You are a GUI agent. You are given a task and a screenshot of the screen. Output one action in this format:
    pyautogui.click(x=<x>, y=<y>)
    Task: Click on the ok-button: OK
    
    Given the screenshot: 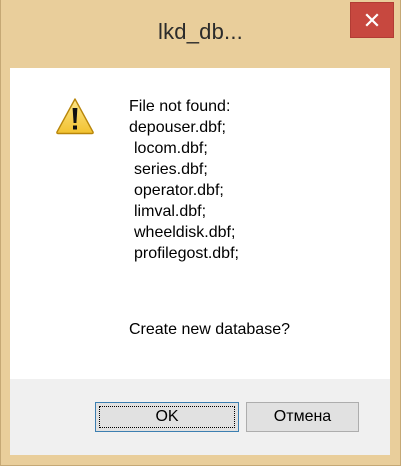 What is the action you would take?
    pyautogui.click(x=167, y=417)
    